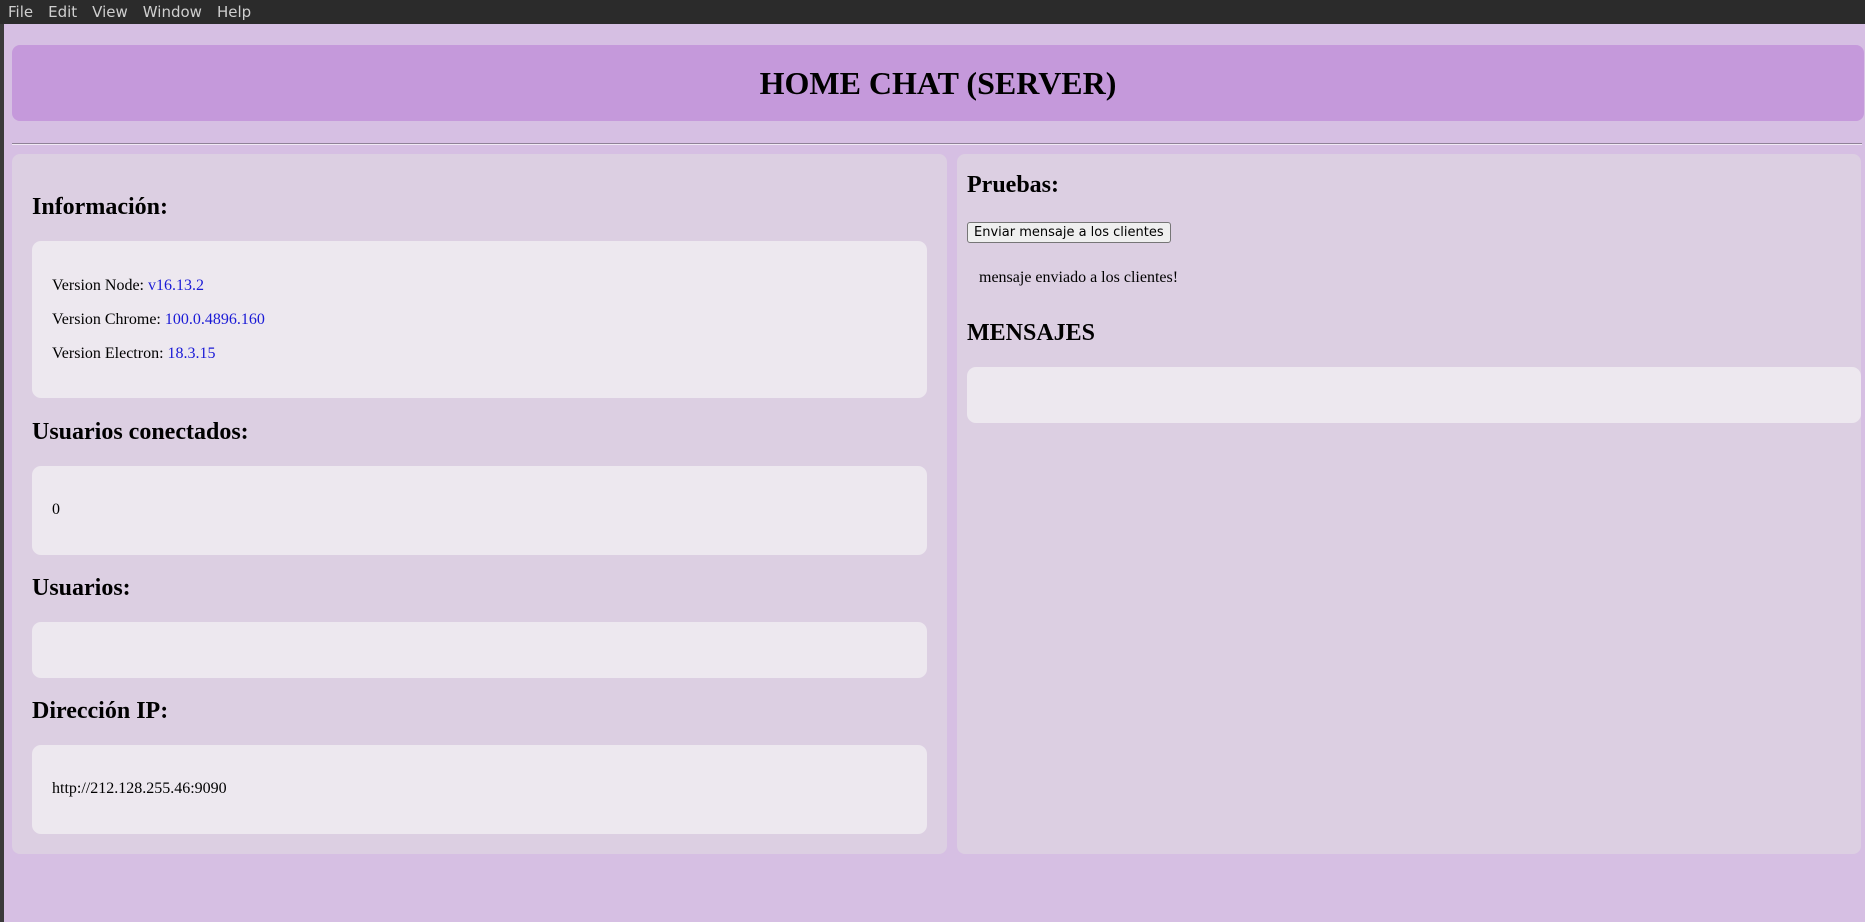 The image size is (1865, 922). What do you see at coordinates (109, 12) in the screenshot?
I see `menu-view: View` at bounding box center [109, 12].